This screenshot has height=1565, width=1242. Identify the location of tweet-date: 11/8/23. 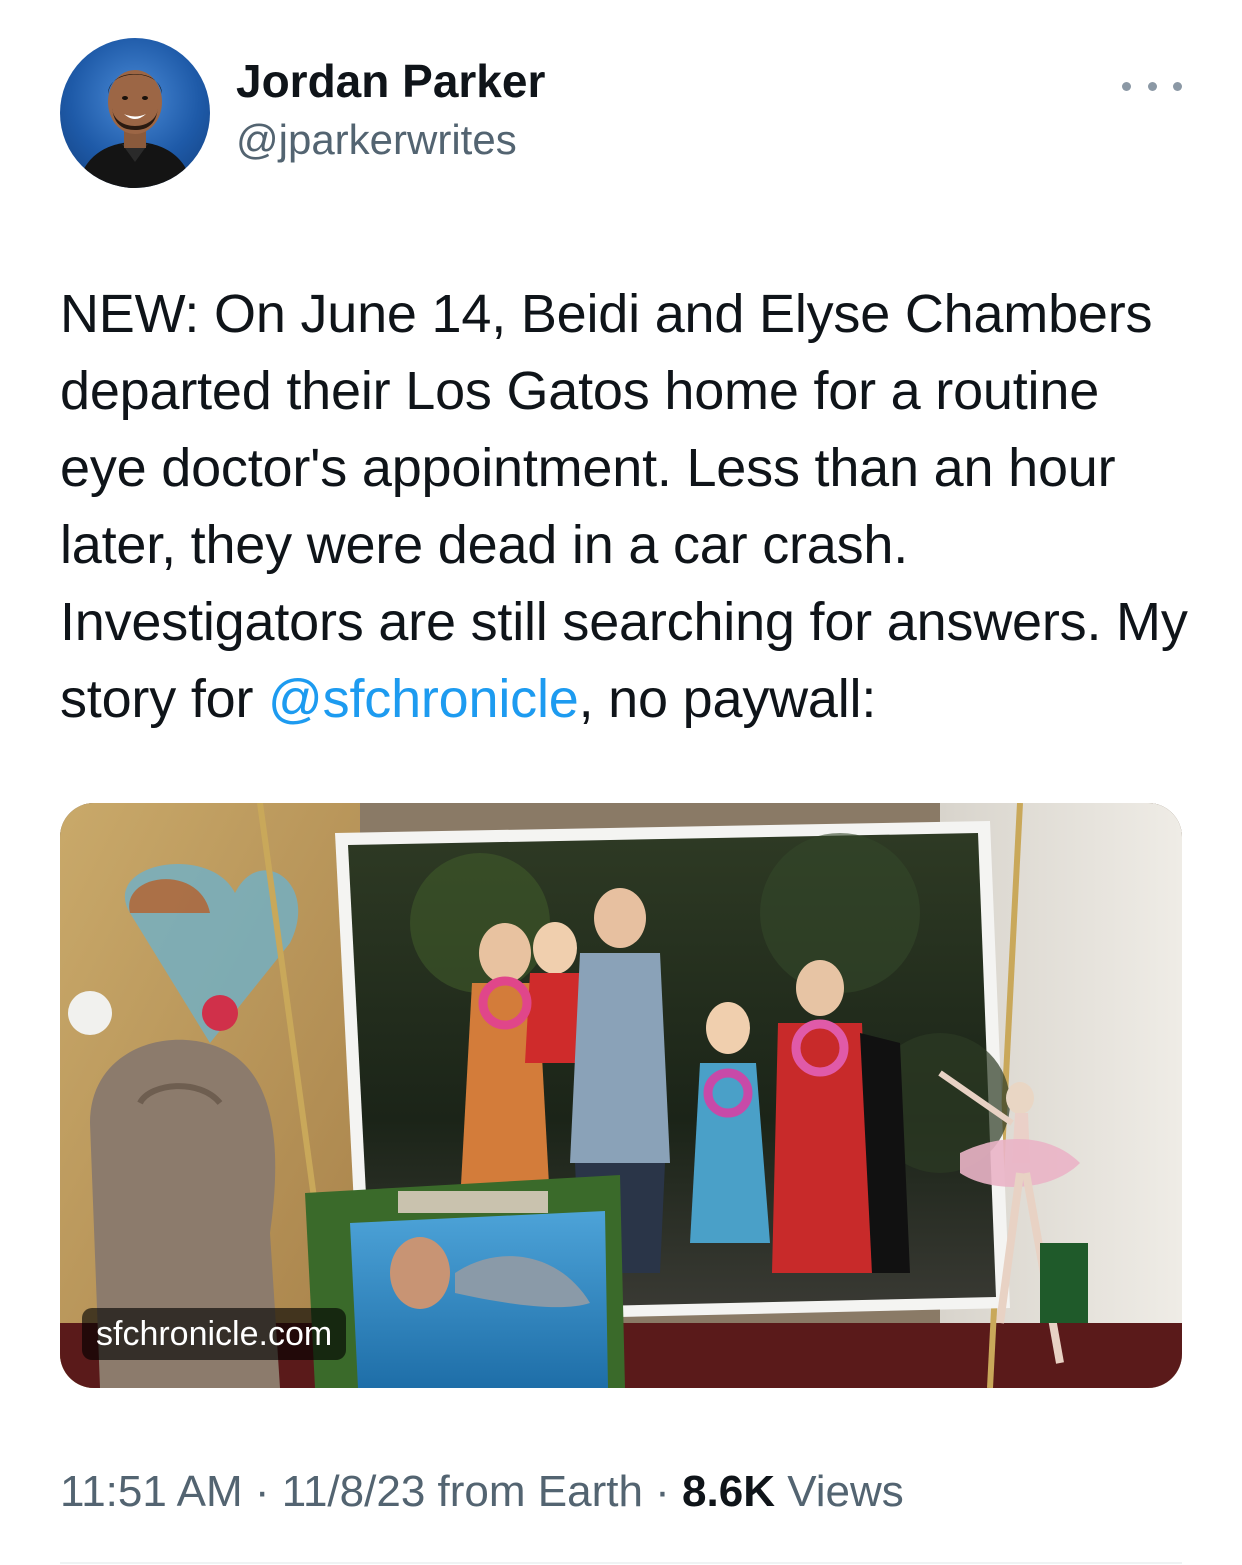
(354, 1491).